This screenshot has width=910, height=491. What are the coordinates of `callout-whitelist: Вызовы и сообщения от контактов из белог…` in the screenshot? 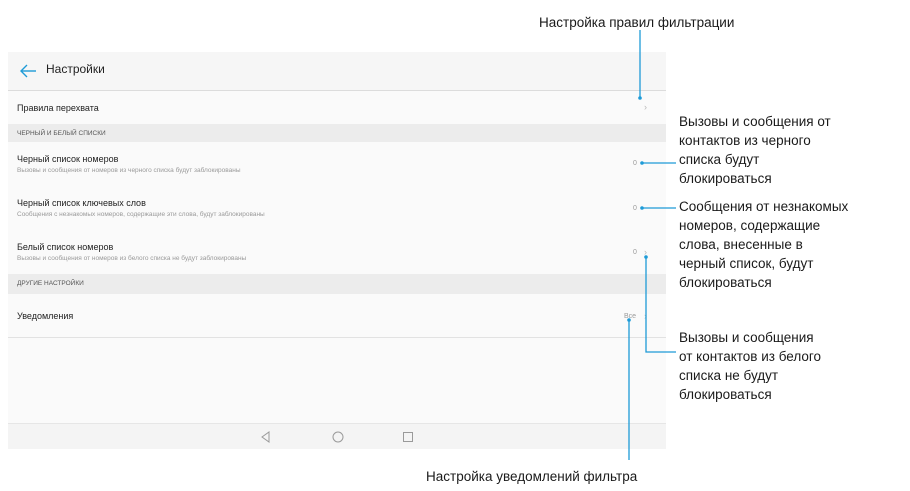 It's located at (750, 366).